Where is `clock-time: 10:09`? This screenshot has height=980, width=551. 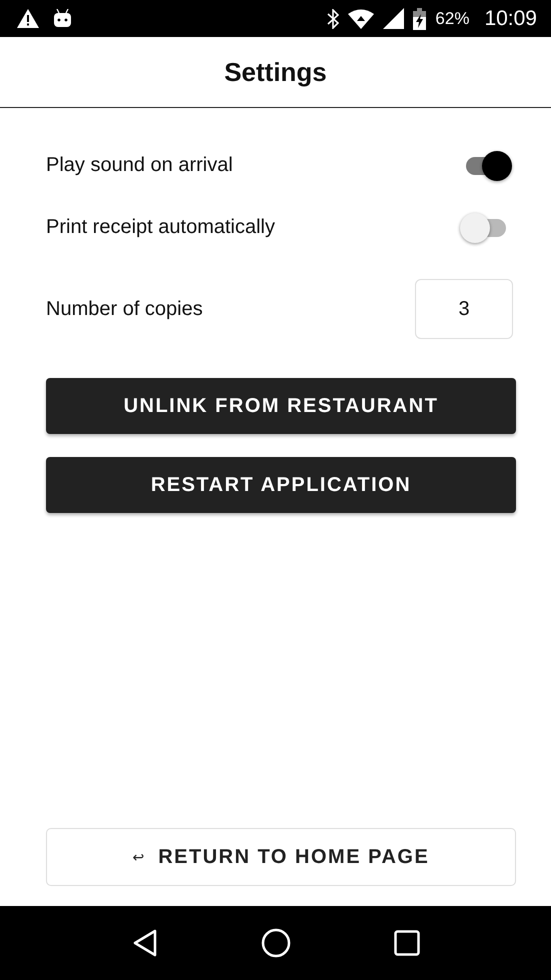 clock-time: 10:09 is located at coordinates (510, 18).